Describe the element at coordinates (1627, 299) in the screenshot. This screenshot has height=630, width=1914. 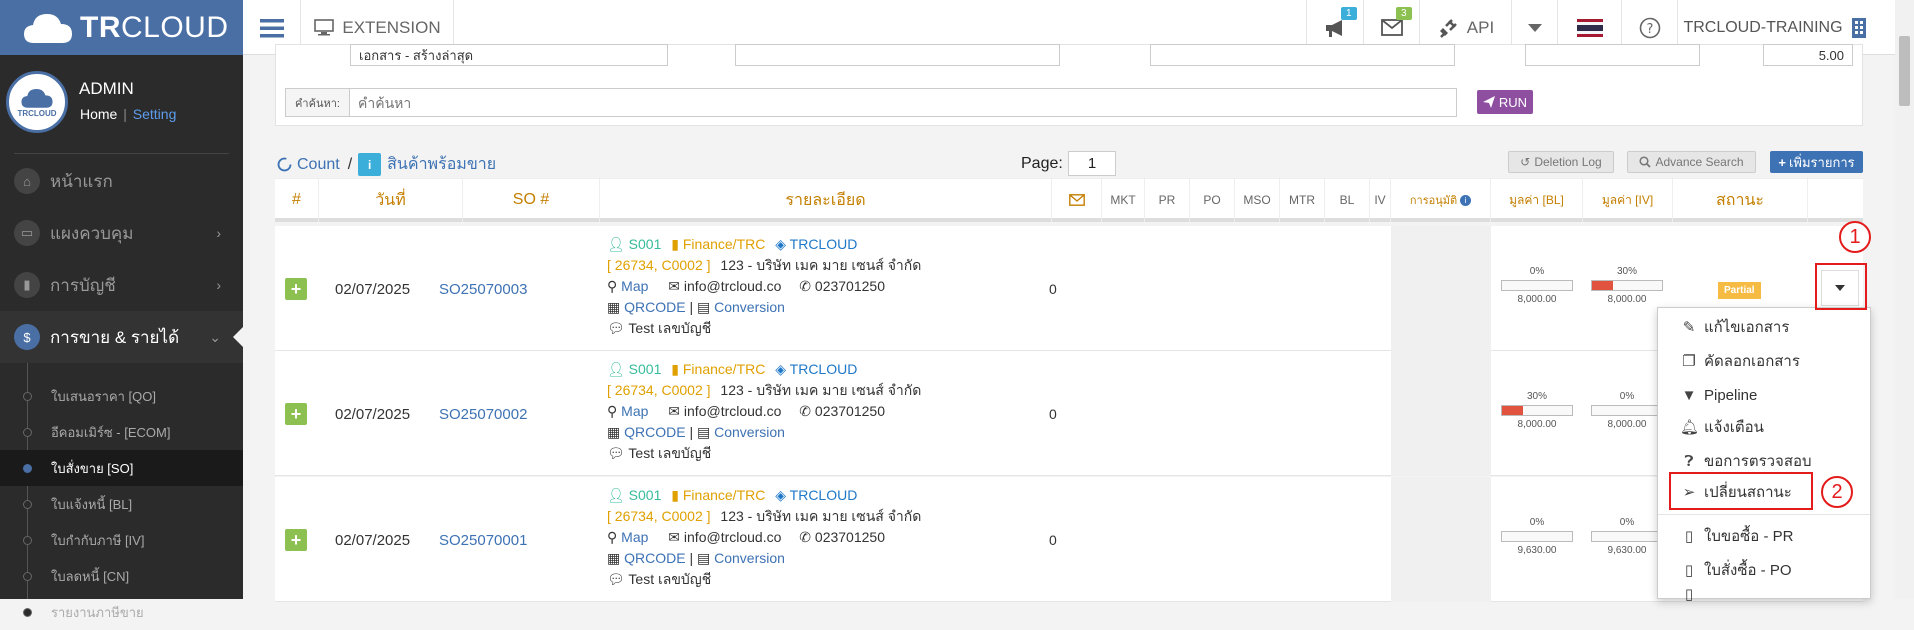
I see `iv-value: 8,000.00` at that location.